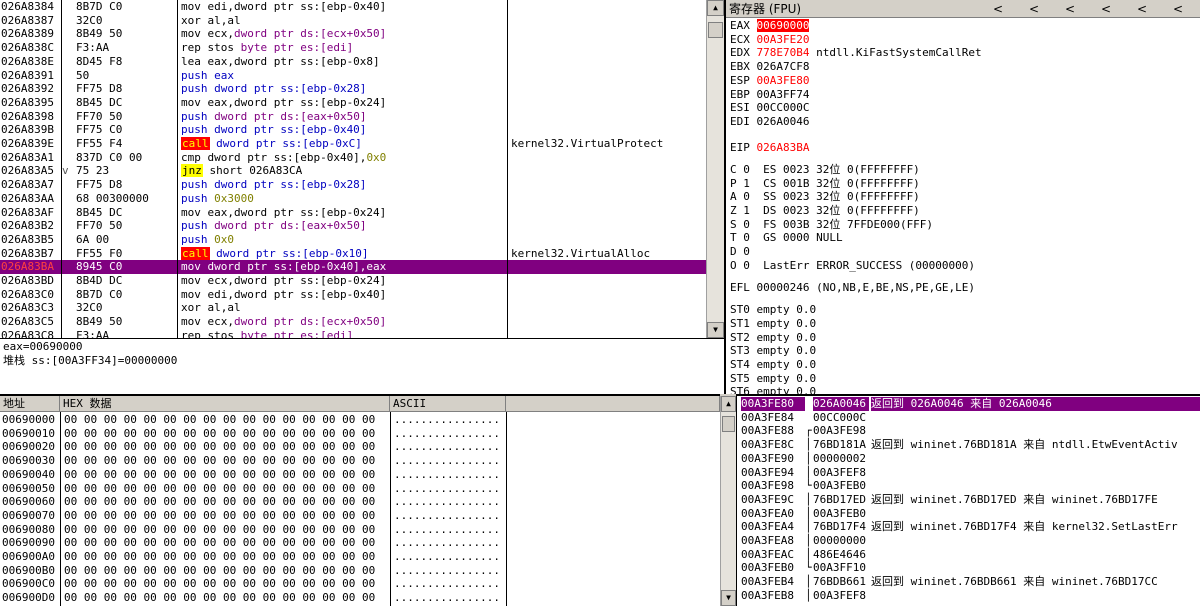  I want to click on stack-row: 00A3FE88 ┌ 00A3FE98, so click(968, 431).